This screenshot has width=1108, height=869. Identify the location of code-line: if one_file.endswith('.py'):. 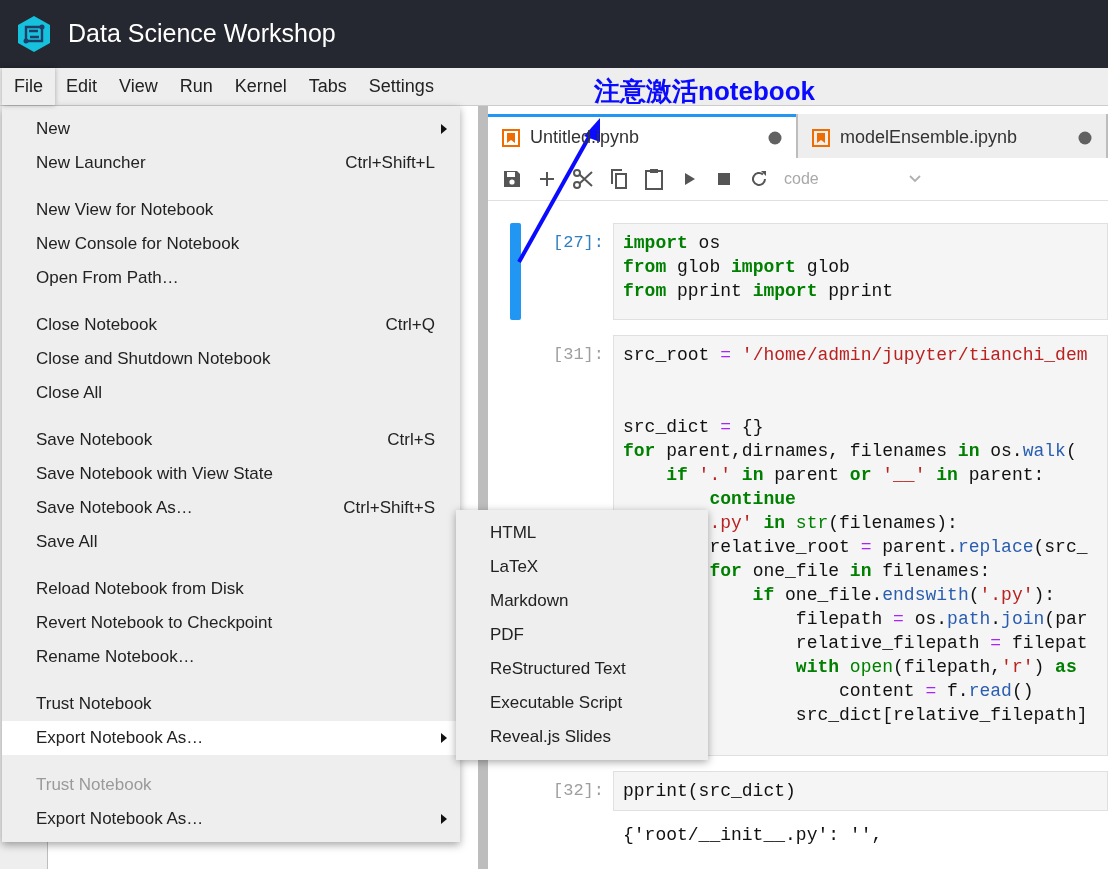
(903, 595).